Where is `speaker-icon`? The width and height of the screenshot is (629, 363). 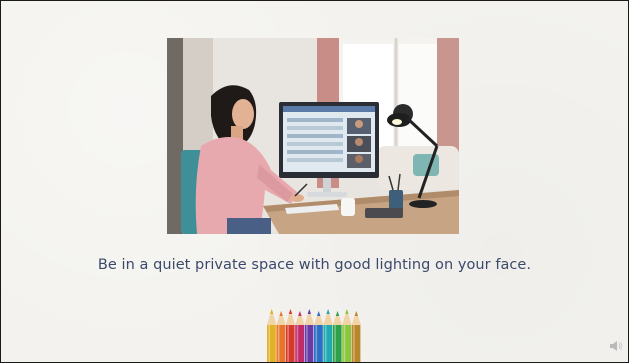
speaker-icon is located at coordinates (616, 344).